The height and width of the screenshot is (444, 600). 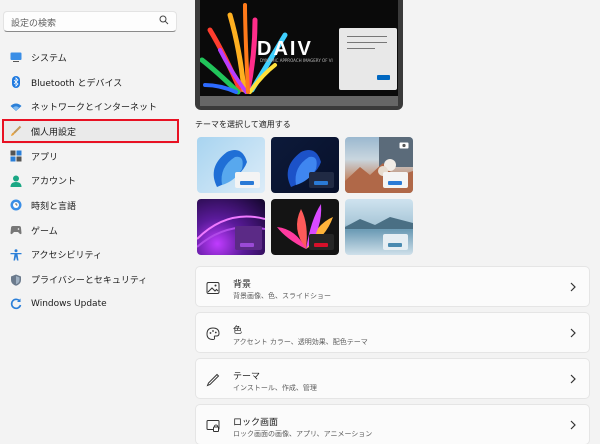 I want to click on sidebar-item-label: ゲーム, so click(x=44, y=231).